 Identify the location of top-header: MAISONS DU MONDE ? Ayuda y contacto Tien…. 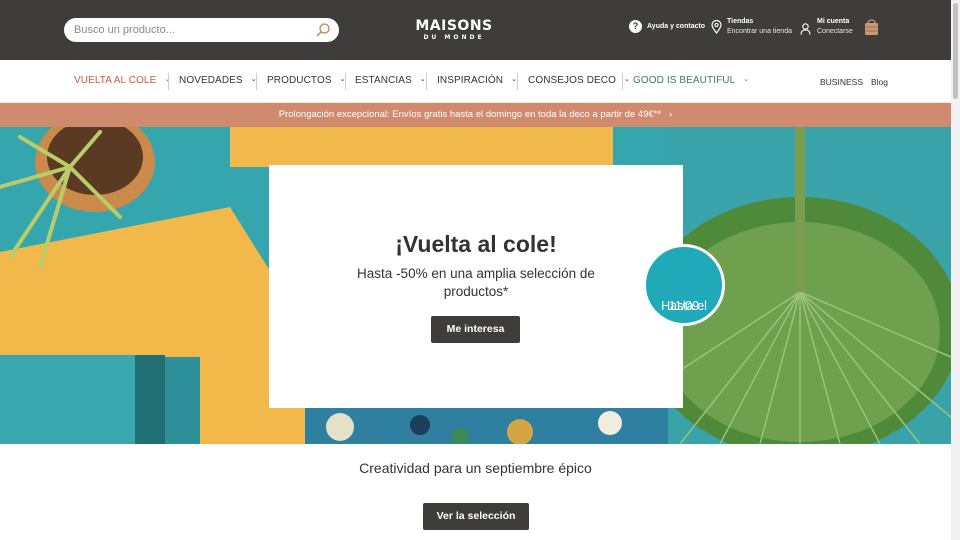
(475, 30).